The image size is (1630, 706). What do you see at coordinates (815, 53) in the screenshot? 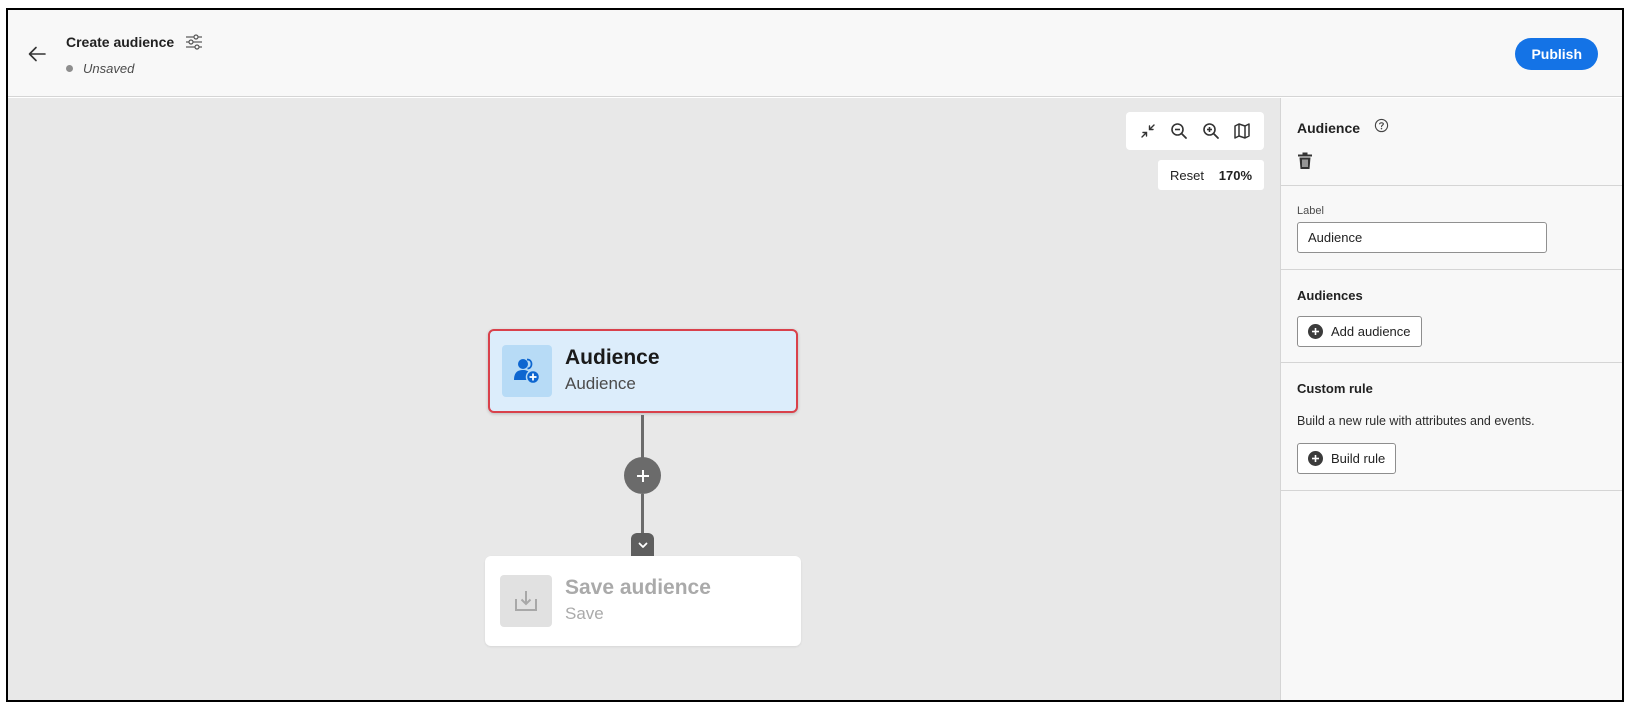
I see `header-bar: Create audience Unsaved Publish` at bounding box center [815, 53].